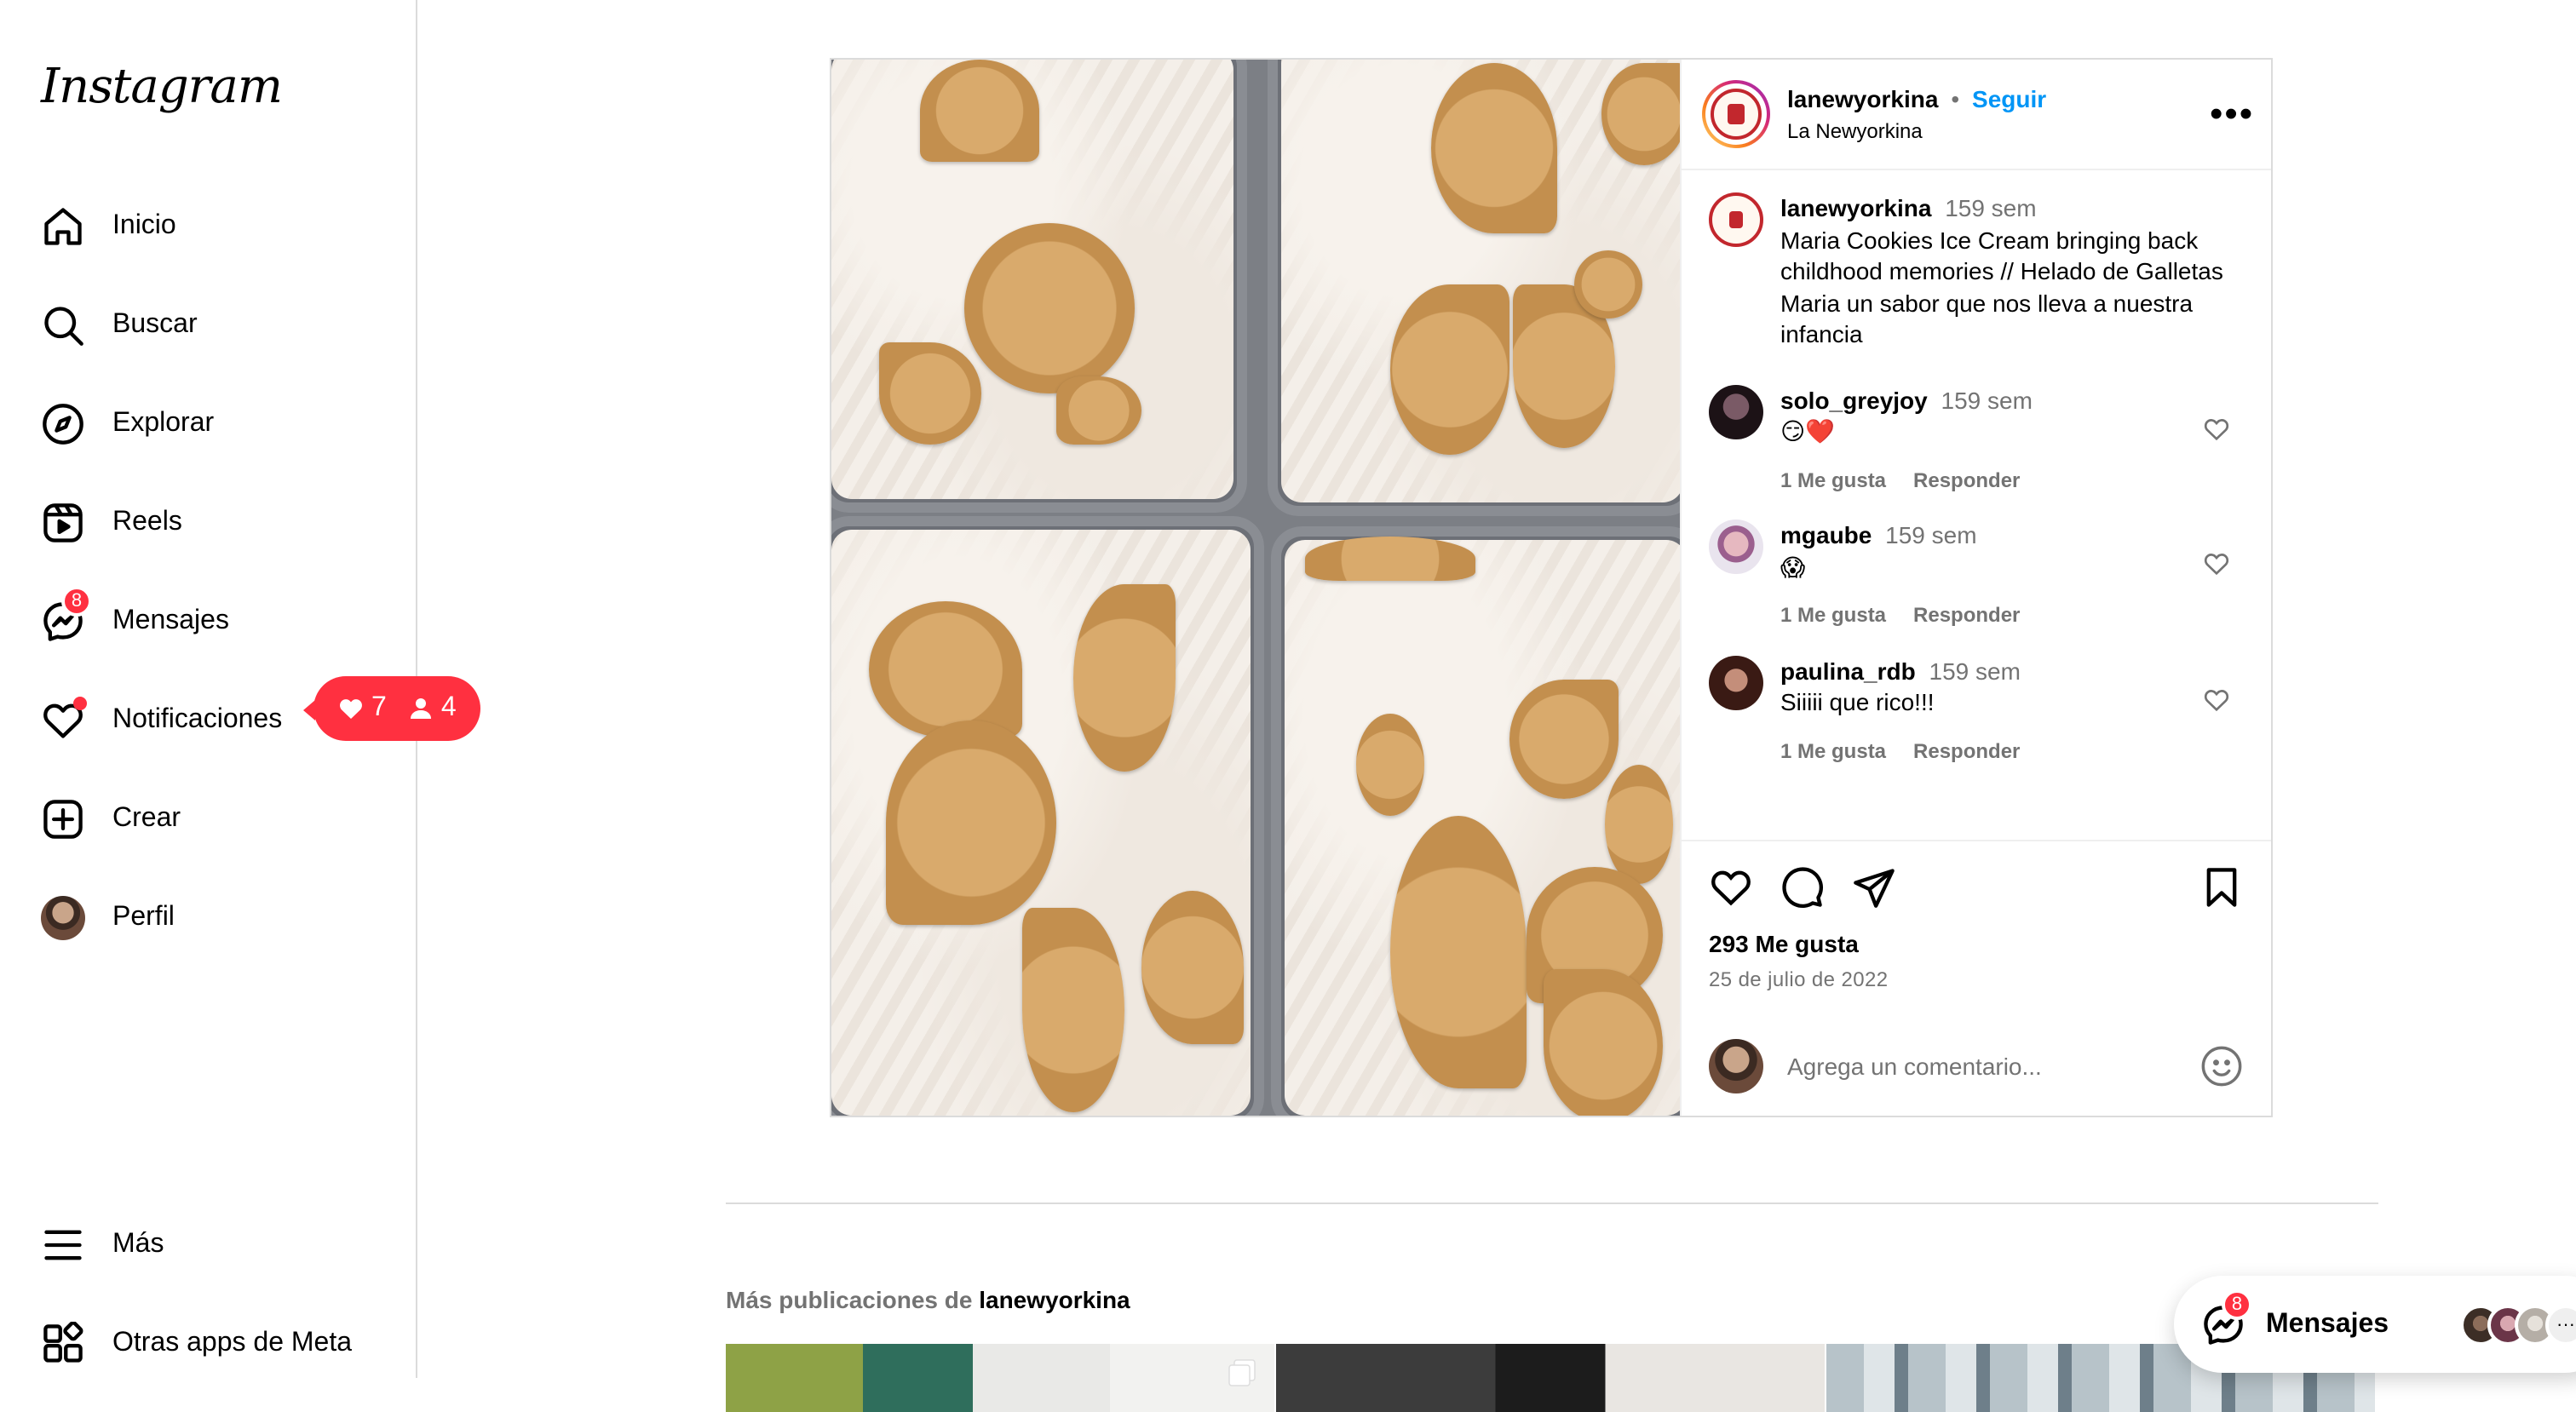 This screenshot has height=1412, width=2576. I want to click on caption-time: 159 sem, so click(1991, 207).